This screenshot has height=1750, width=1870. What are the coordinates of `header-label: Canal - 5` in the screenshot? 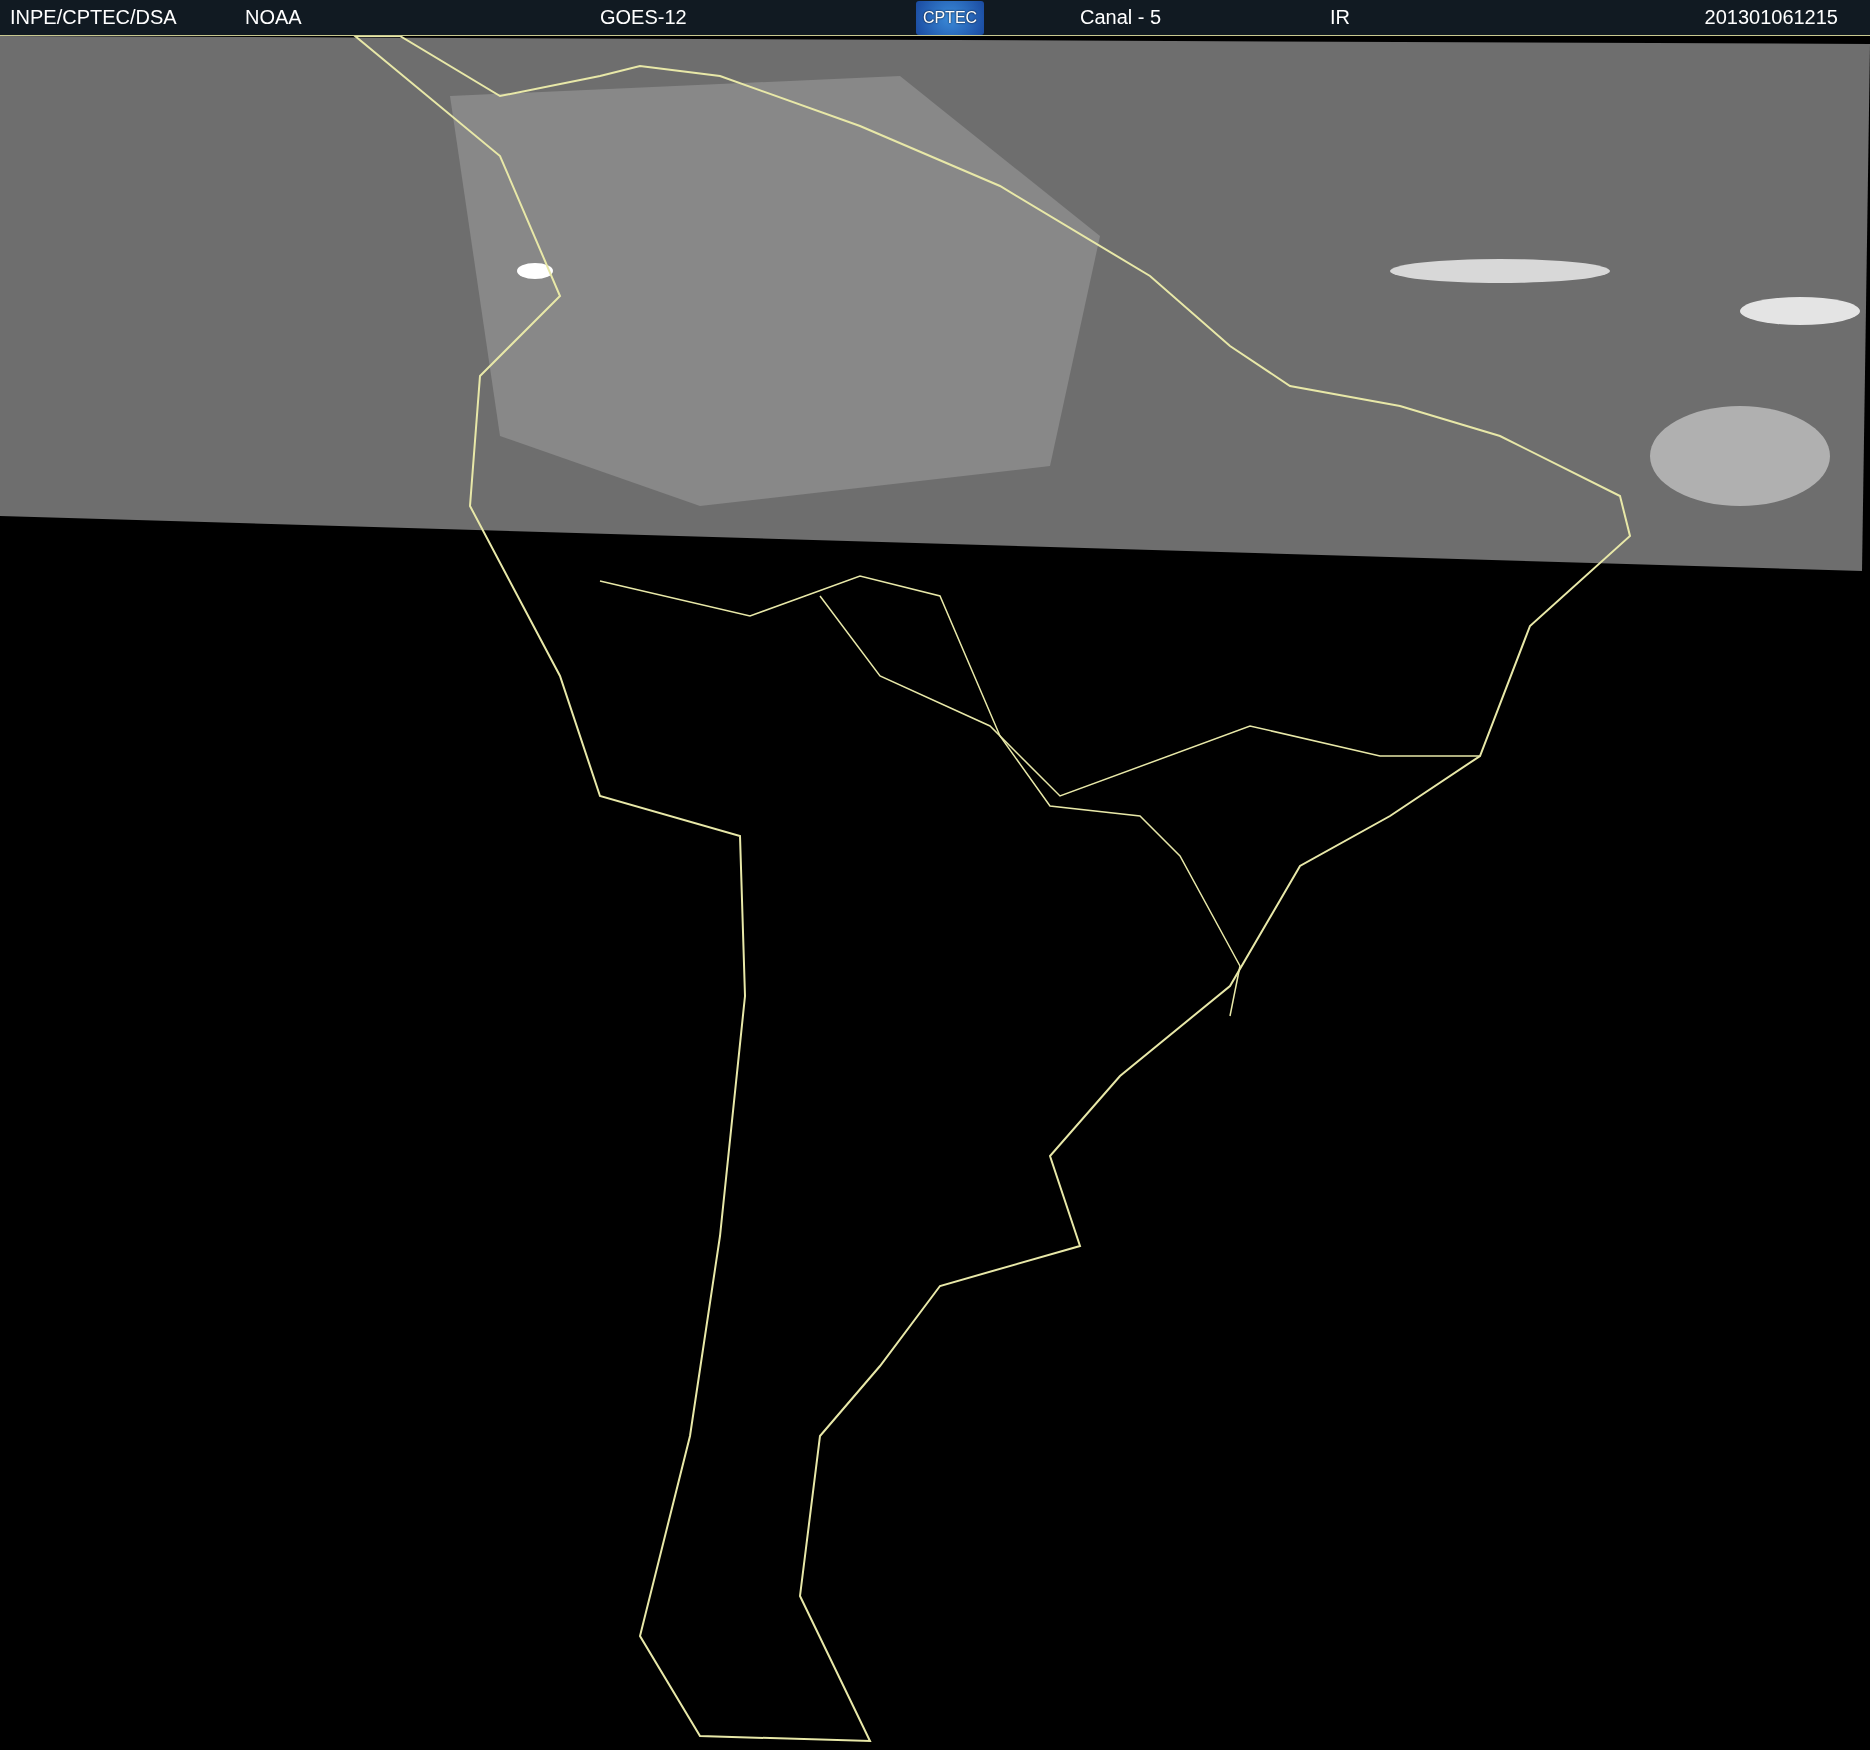 It's located at (1121, 17).